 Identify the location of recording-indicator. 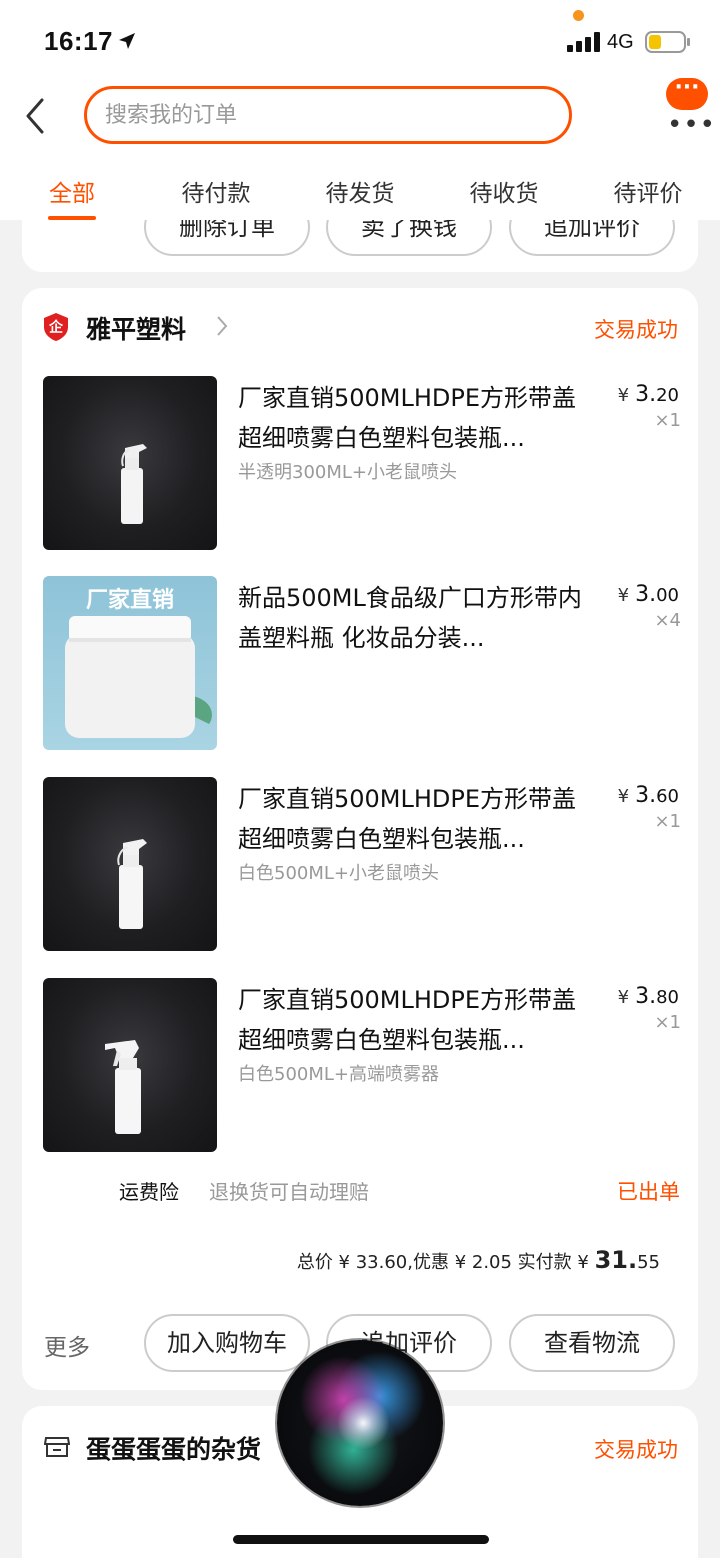
(578, 15).